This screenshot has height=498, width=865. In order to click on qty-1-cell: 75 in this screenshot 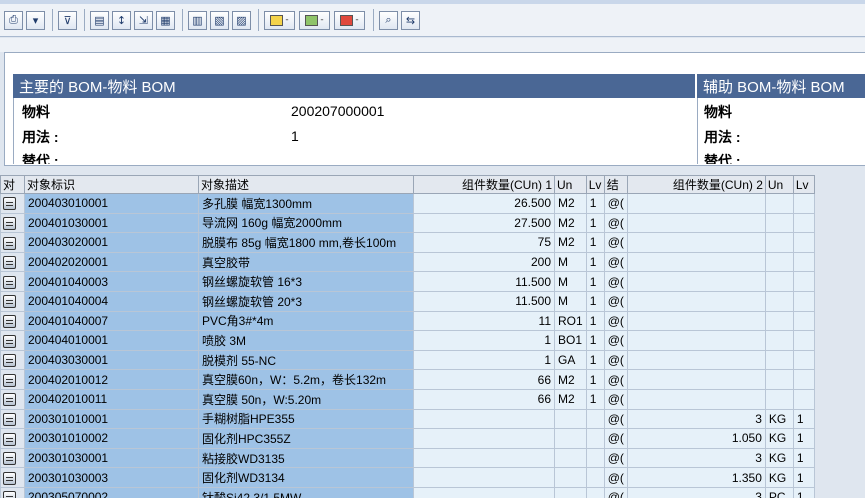, I will do `click(484, 242)`.